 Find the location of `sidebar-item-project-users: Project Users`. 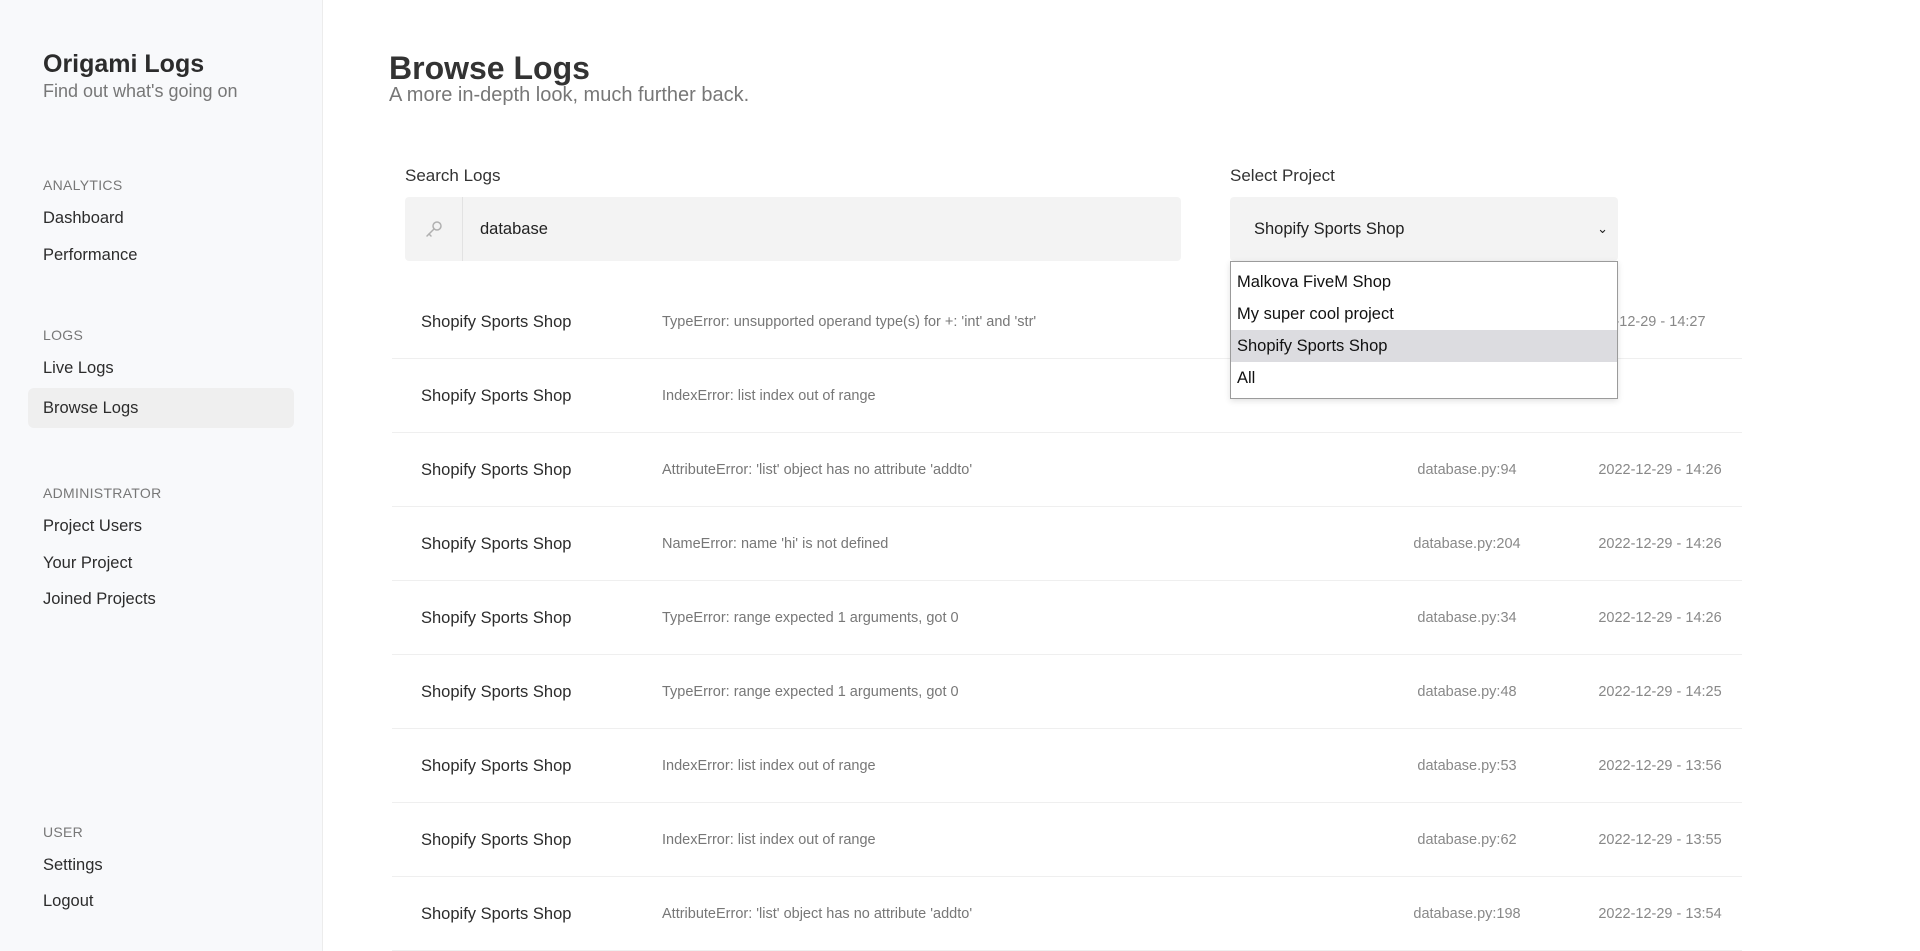

sidebar-item-project-users: Project Users is located at coordinates (161, 526).